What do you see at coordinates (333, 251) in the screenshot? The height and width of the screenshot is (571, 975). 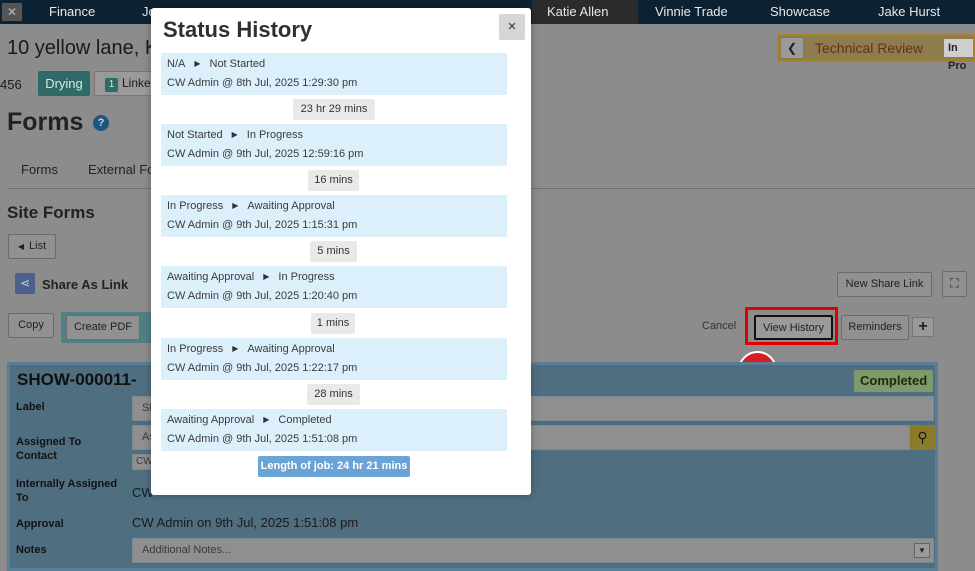 I see `duration-badge: 5 mins` at bounding box center [333, 251].